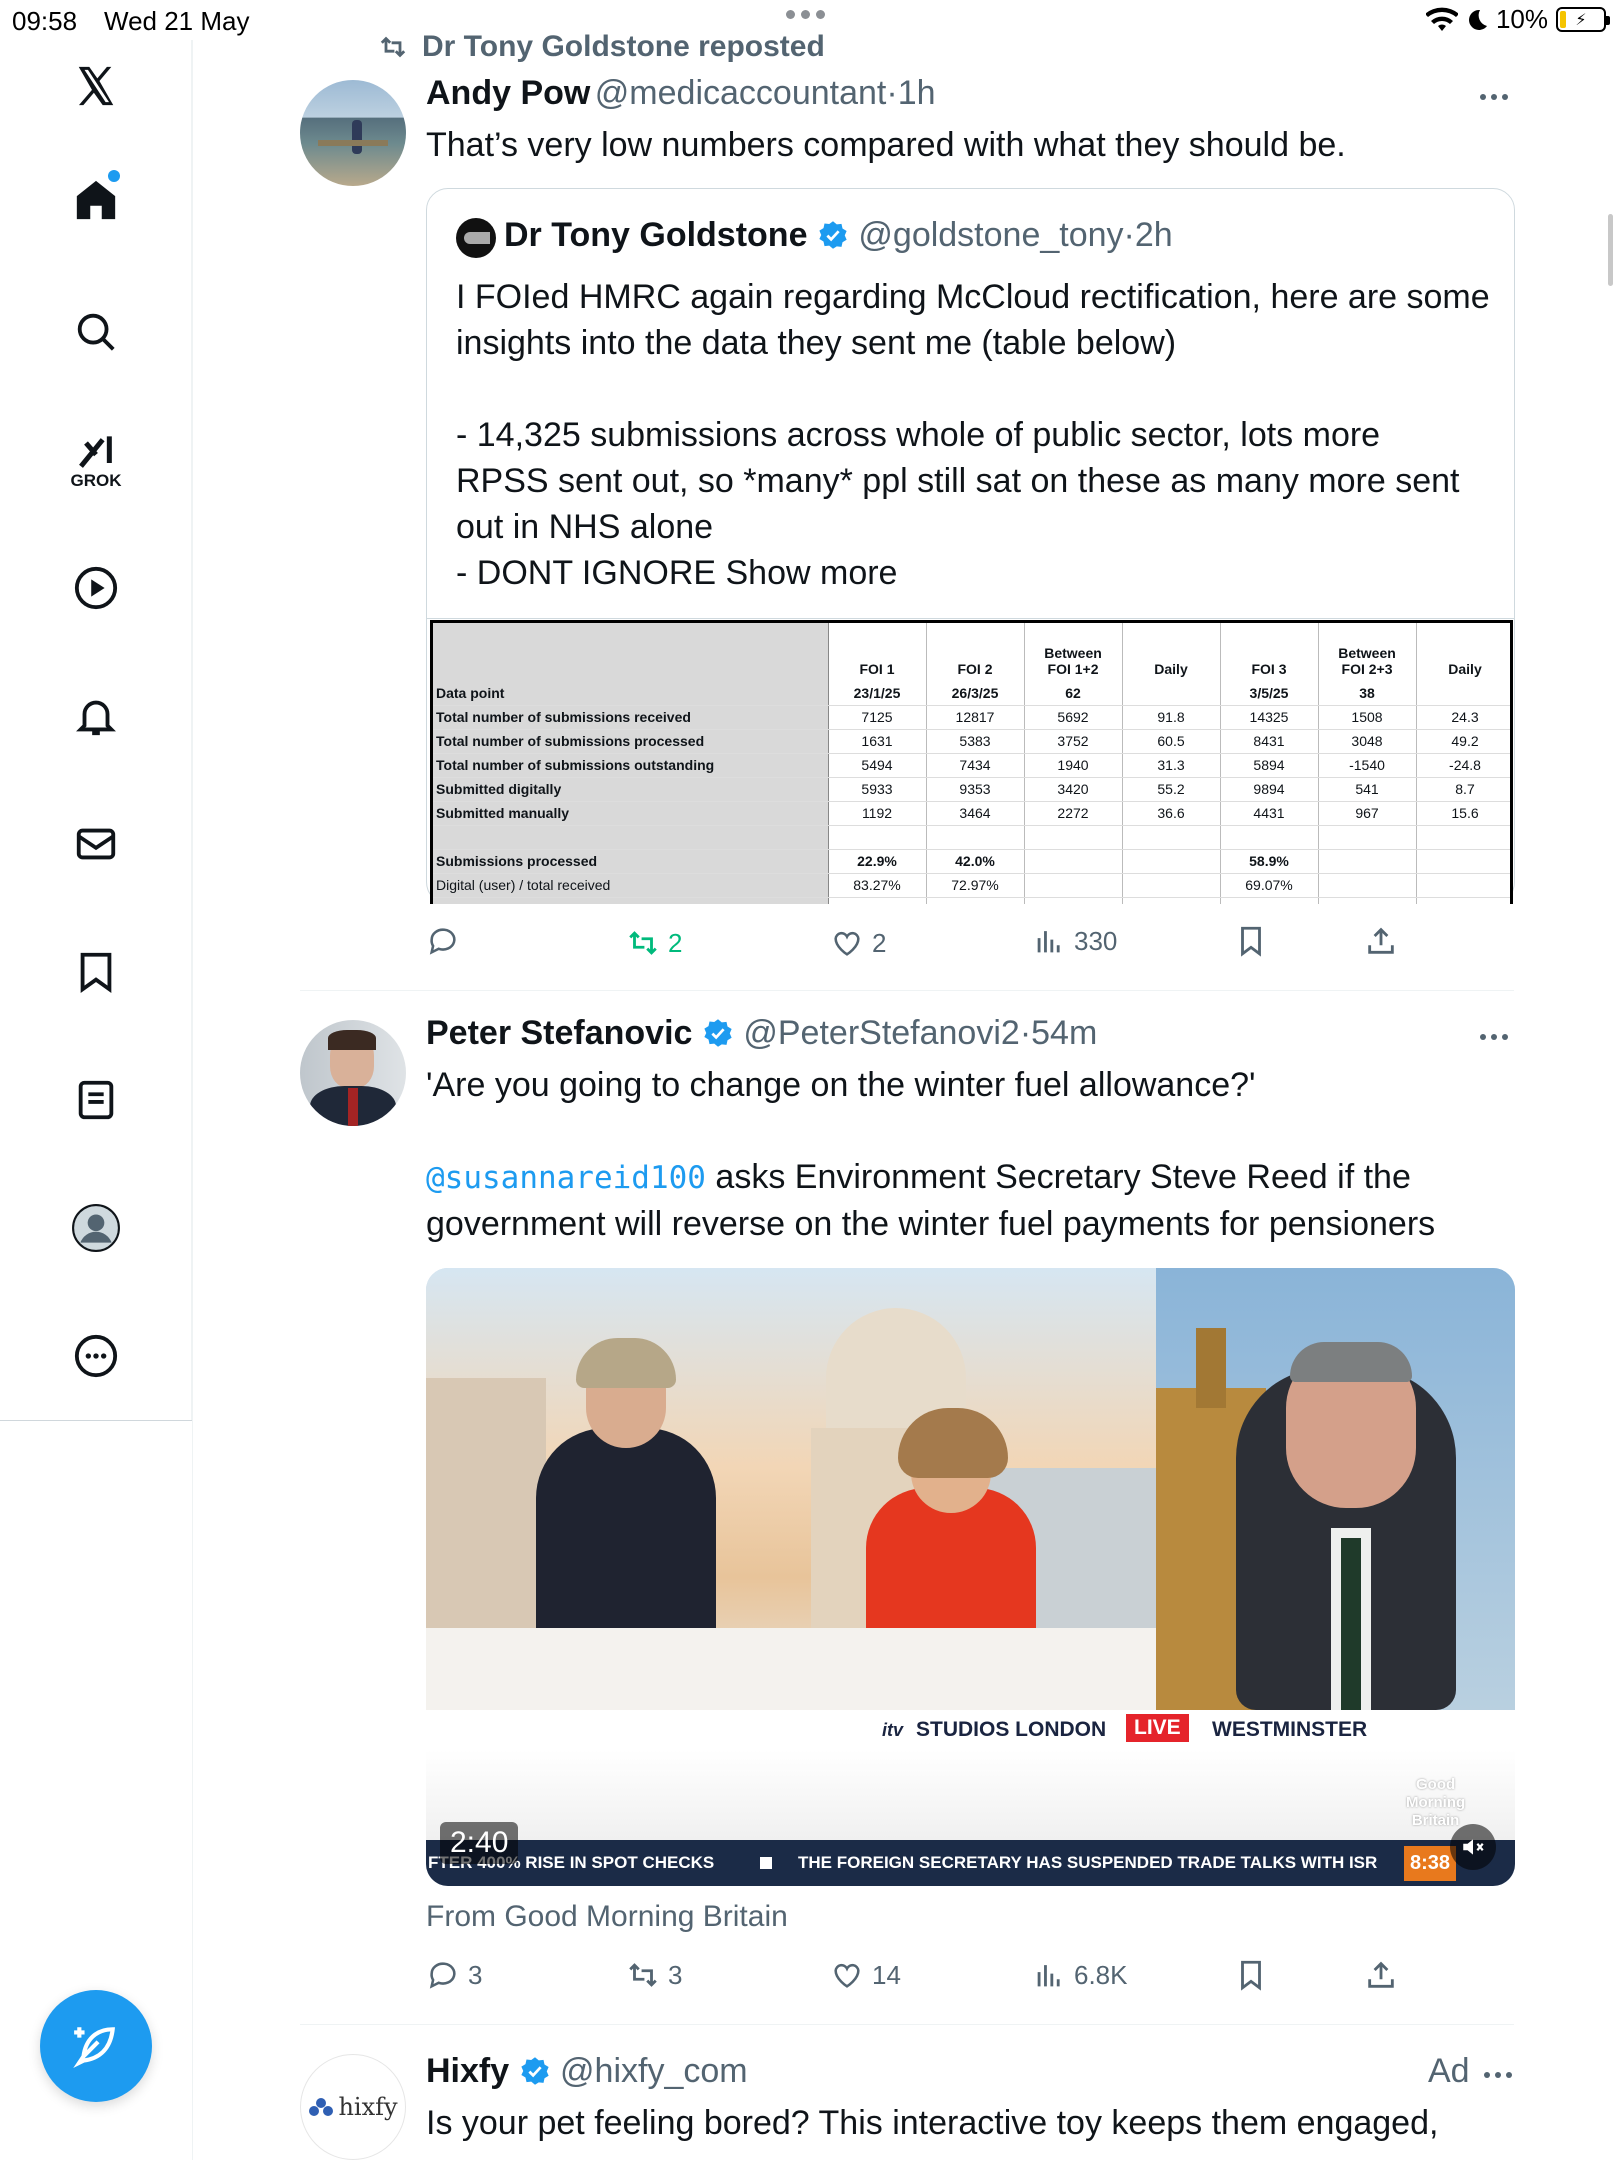  What do you see at coordinates (1074, 941) in the screenshot?
I see `tweet1-views-button: 330` at bounding box center [1074, 941].